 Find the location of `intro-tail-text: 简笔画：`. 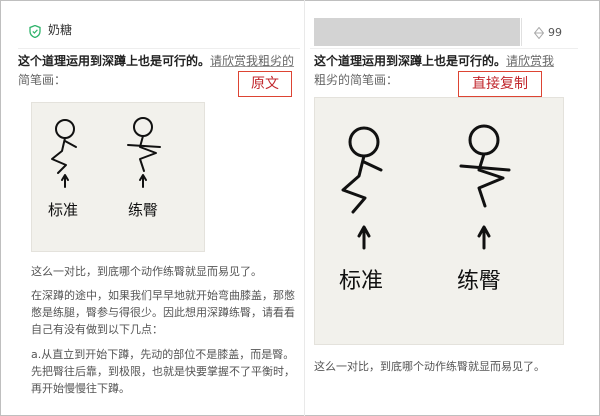

intro-tail-text: 简笔画： is located at coordinates (42, 80).